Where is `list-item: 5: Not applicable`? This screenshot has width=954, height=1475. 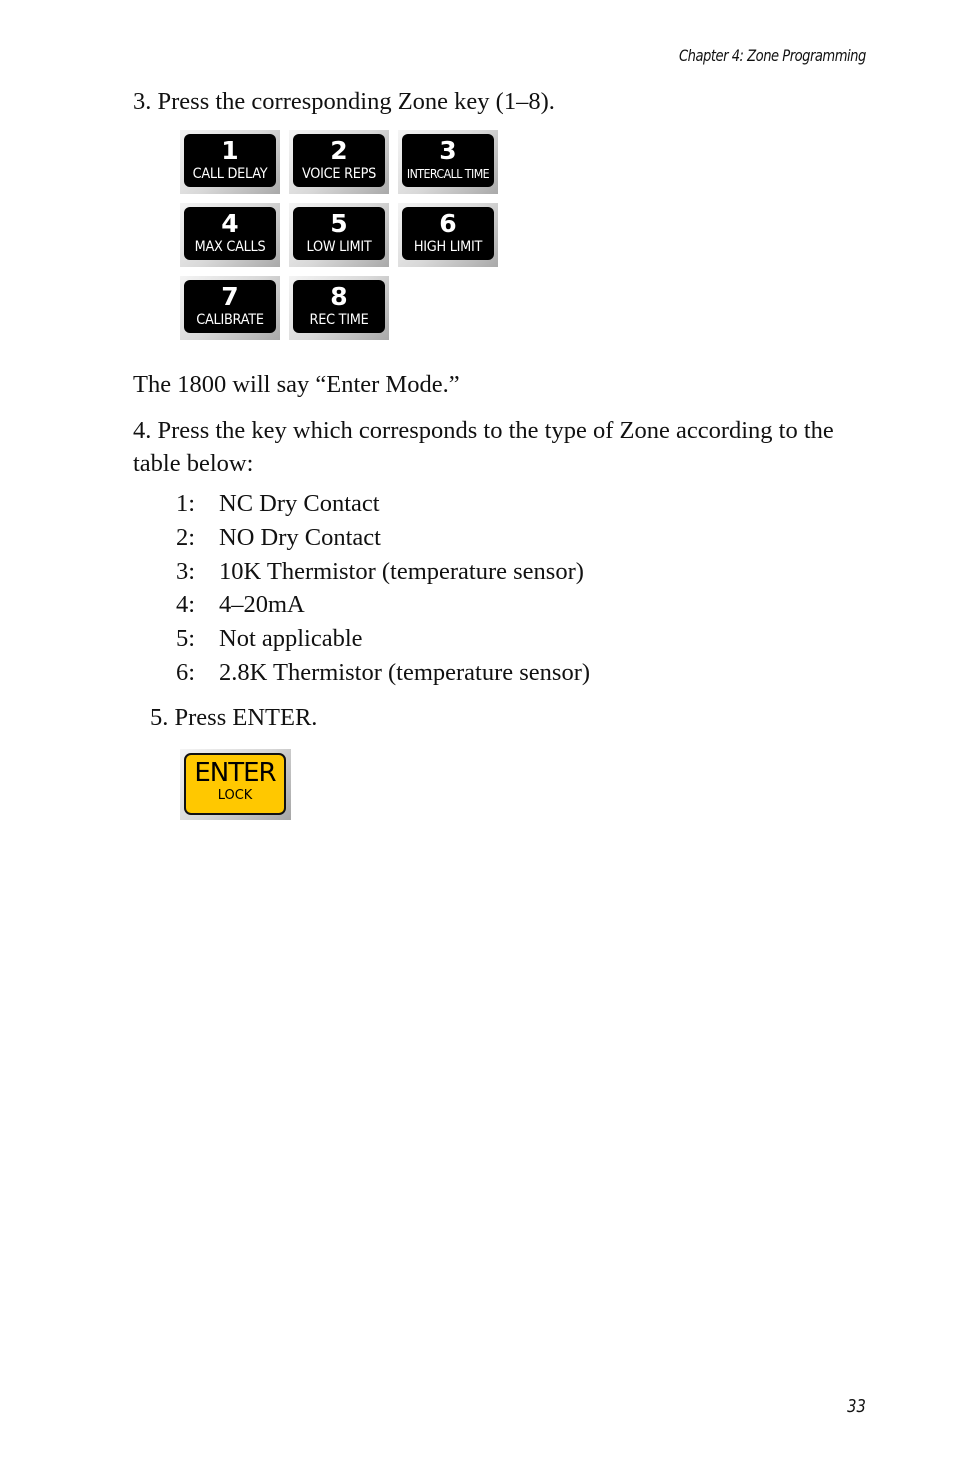 list-item: 5: Not applicable is located at coordinates (383, 639).